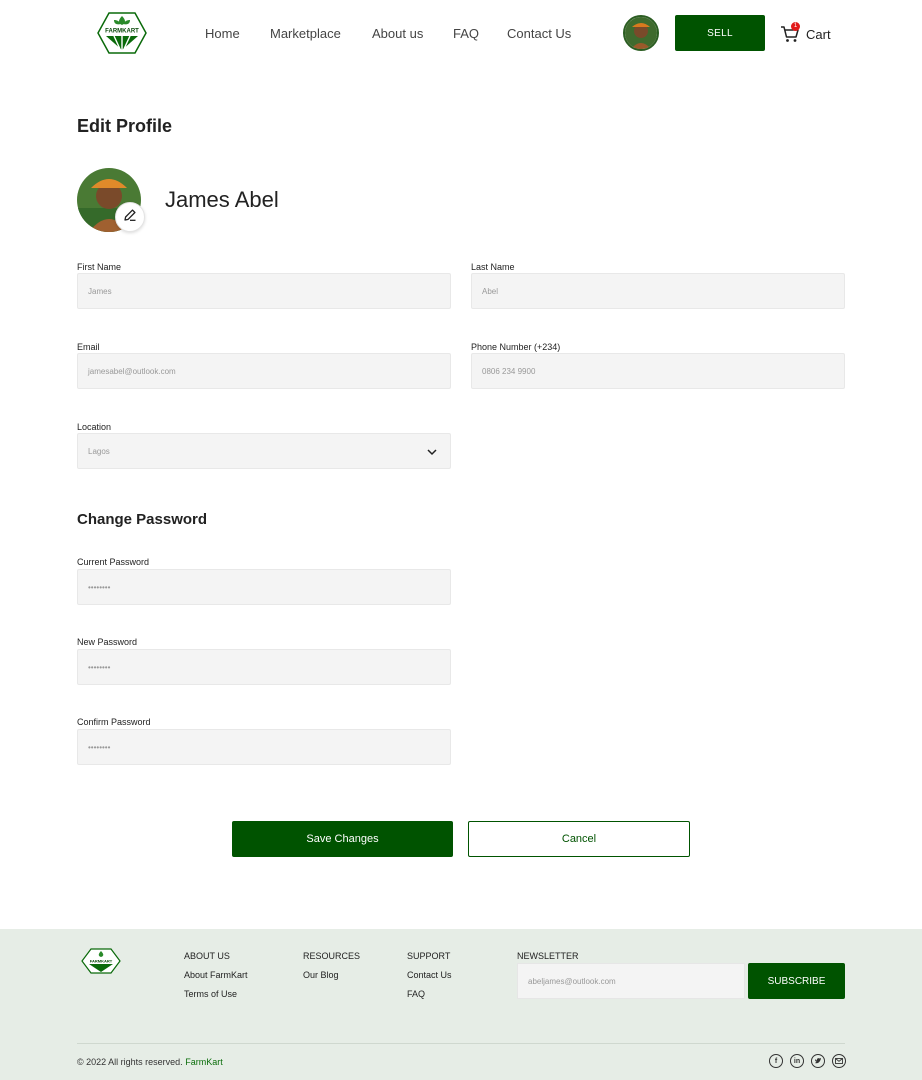 Image resolution: width=922 pixels, height=1080 pixels. What do you see at coordinates (807, 1061) in the screenshot?
I see `social-links: f in` at bounding box center [807, 1061].